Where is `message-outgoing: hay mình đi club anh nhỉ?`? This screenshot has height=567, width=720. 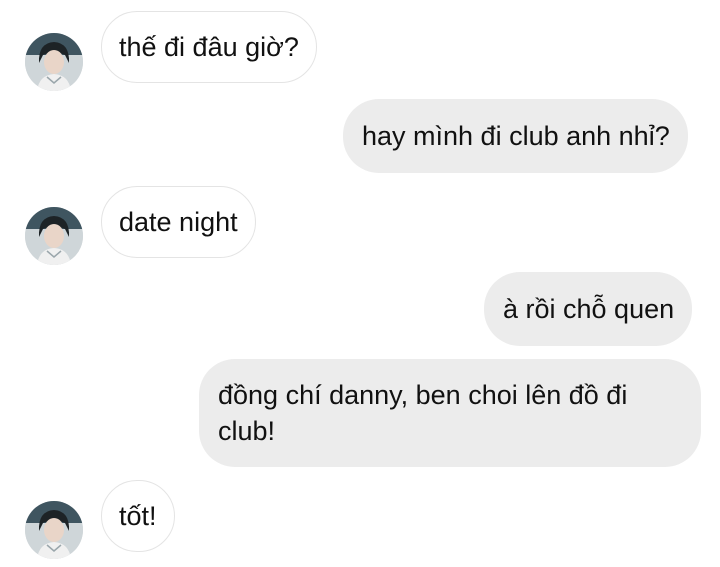 message-outgoing: hay mình đi club anh nhỉ? is located at coordinates (515, 136).